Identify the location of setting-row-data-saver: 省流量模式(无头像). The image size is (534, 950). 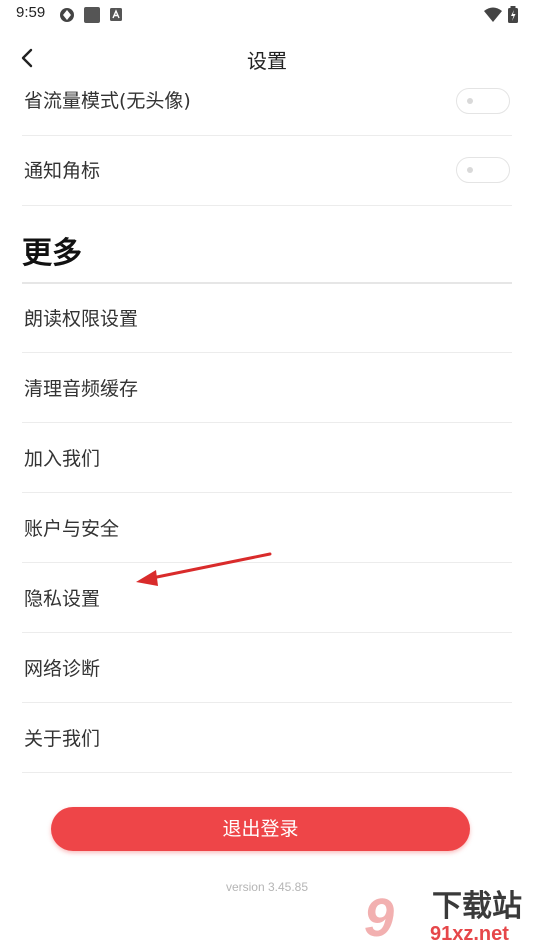
(267, 108).